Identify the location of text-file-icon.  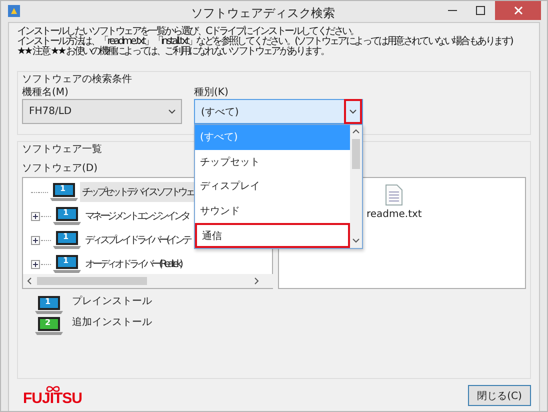
(394, 195).